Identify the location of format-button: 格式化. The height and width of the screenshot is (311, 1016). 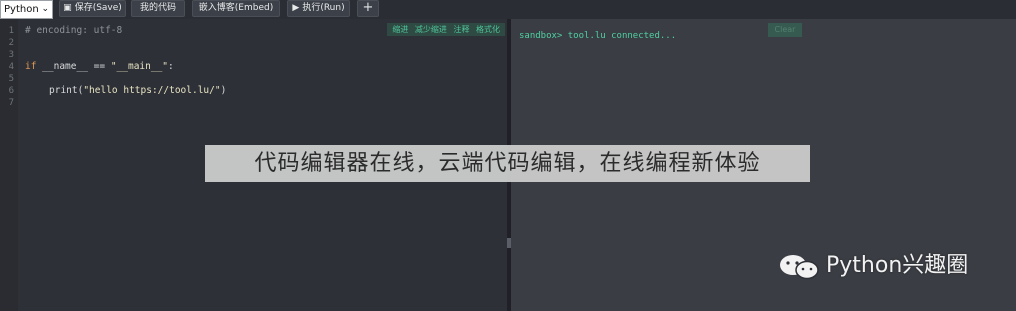
(488, 29).